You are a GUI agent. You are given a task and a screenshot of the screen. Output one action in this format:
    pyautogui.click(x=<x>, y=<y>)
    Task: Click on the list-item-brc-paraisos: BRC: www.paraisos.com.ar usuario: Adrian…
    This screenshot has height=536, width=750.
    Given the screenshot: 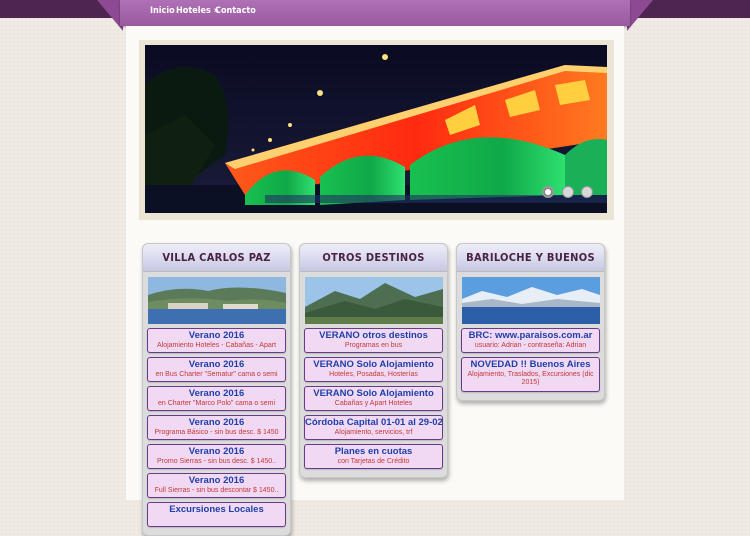 What is the action you would take?
    pyautogui.click(x=530, y=340)
    